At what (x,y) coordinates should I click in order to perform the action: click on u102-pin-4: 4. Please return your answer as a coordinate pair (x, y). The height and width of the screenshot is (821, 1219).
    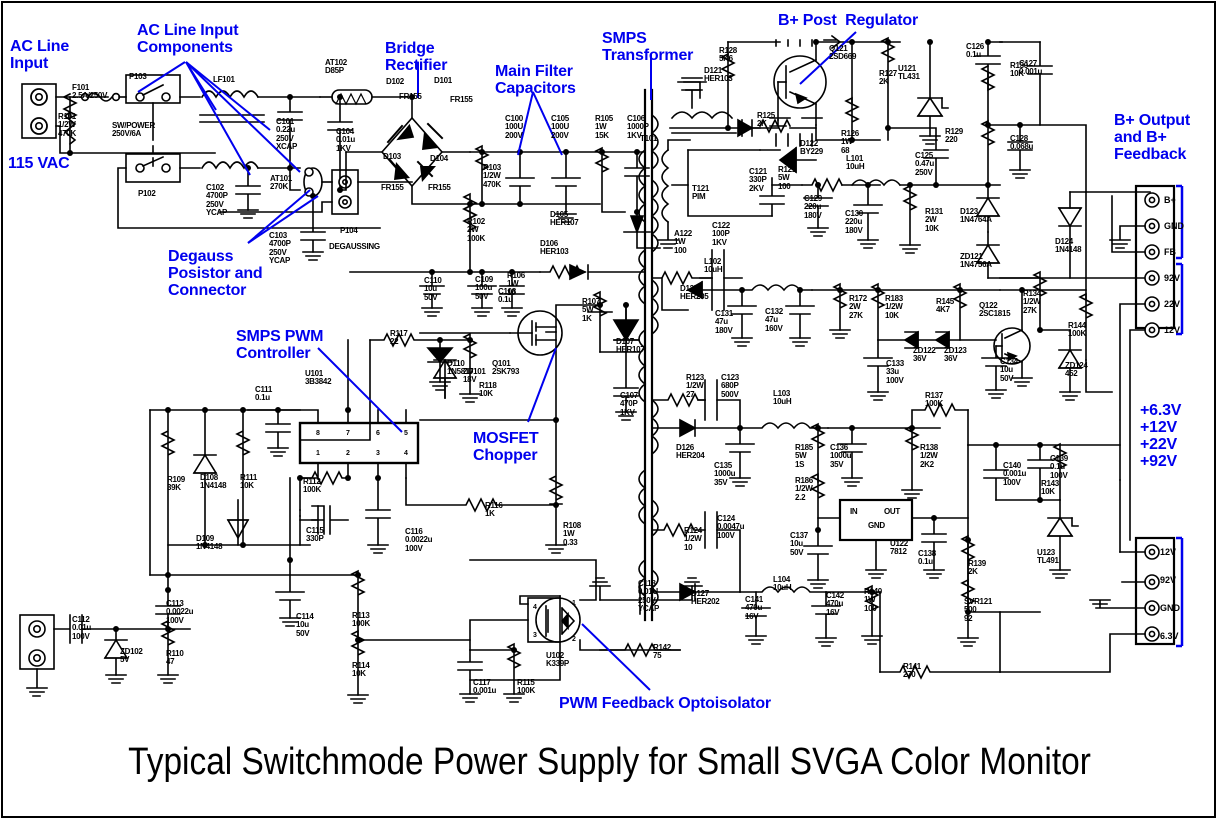
    Looking at the image, I should click on (535, 607).